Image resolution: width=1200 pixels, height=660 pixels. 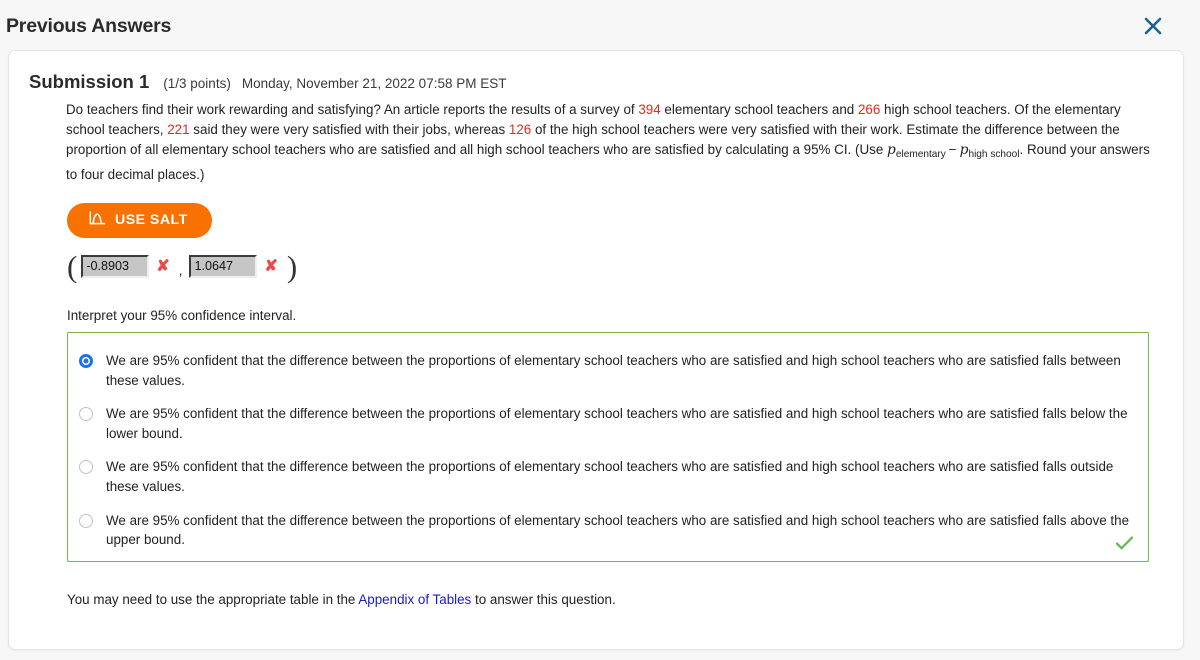 What do you see at coordinates (891, 150) in the screenshot?
I see `formula-p-elementary: p` at bounding box center [891, 150].